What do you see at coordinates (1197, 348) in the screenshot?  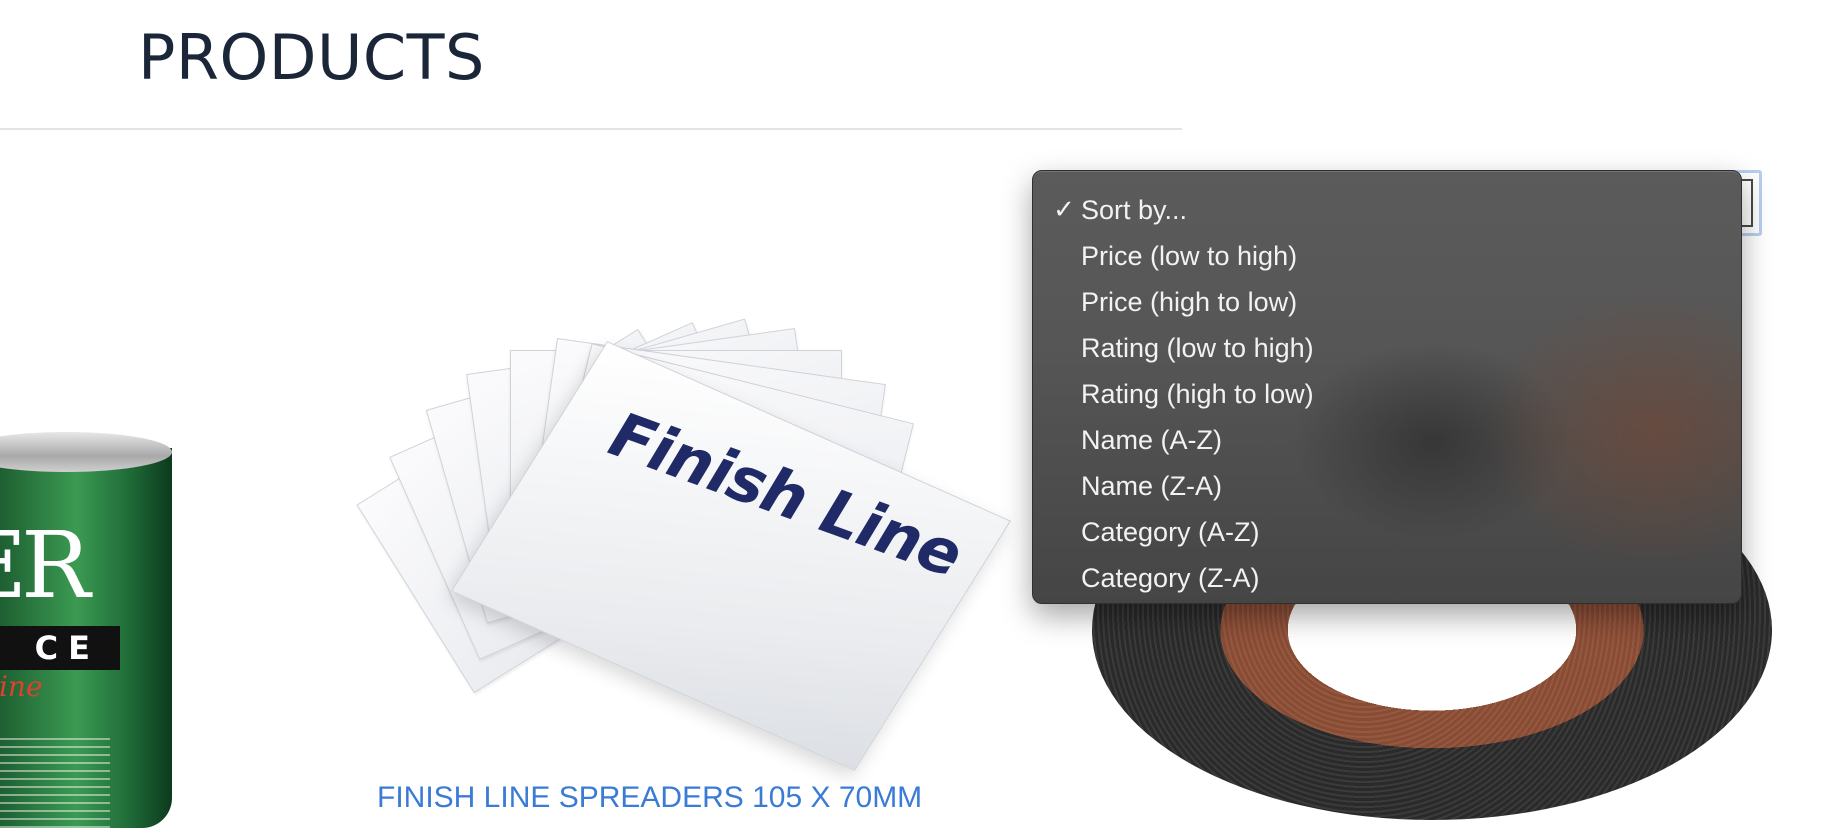 I see `sort-option-label: Rating (low to high)` at bounding box center [1197, 348].